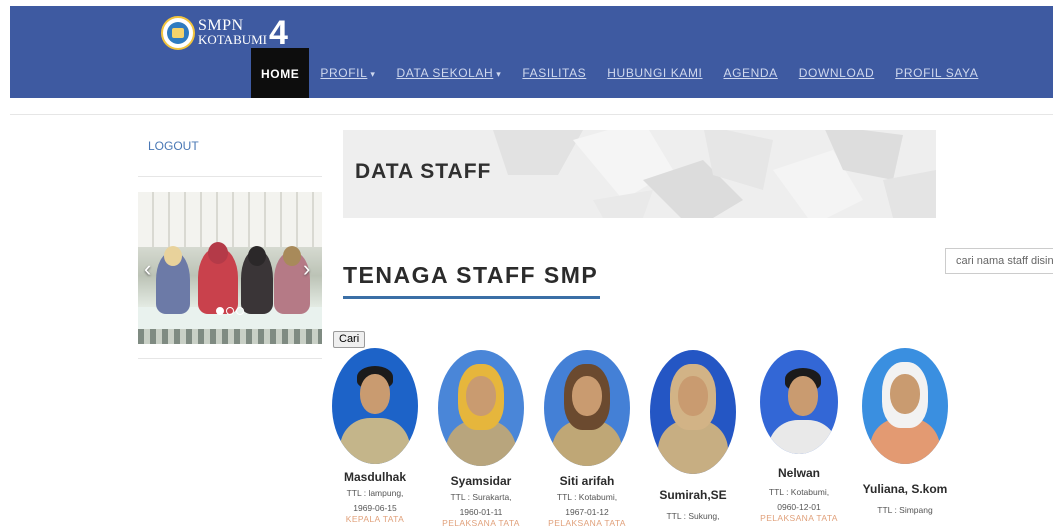 Image resolution: width=1053 pixels, height=530 pixels. Describe the element at coordinates (587, 512) in the screenshot. I see `staff-ttl: 1967-01-12` at that location.